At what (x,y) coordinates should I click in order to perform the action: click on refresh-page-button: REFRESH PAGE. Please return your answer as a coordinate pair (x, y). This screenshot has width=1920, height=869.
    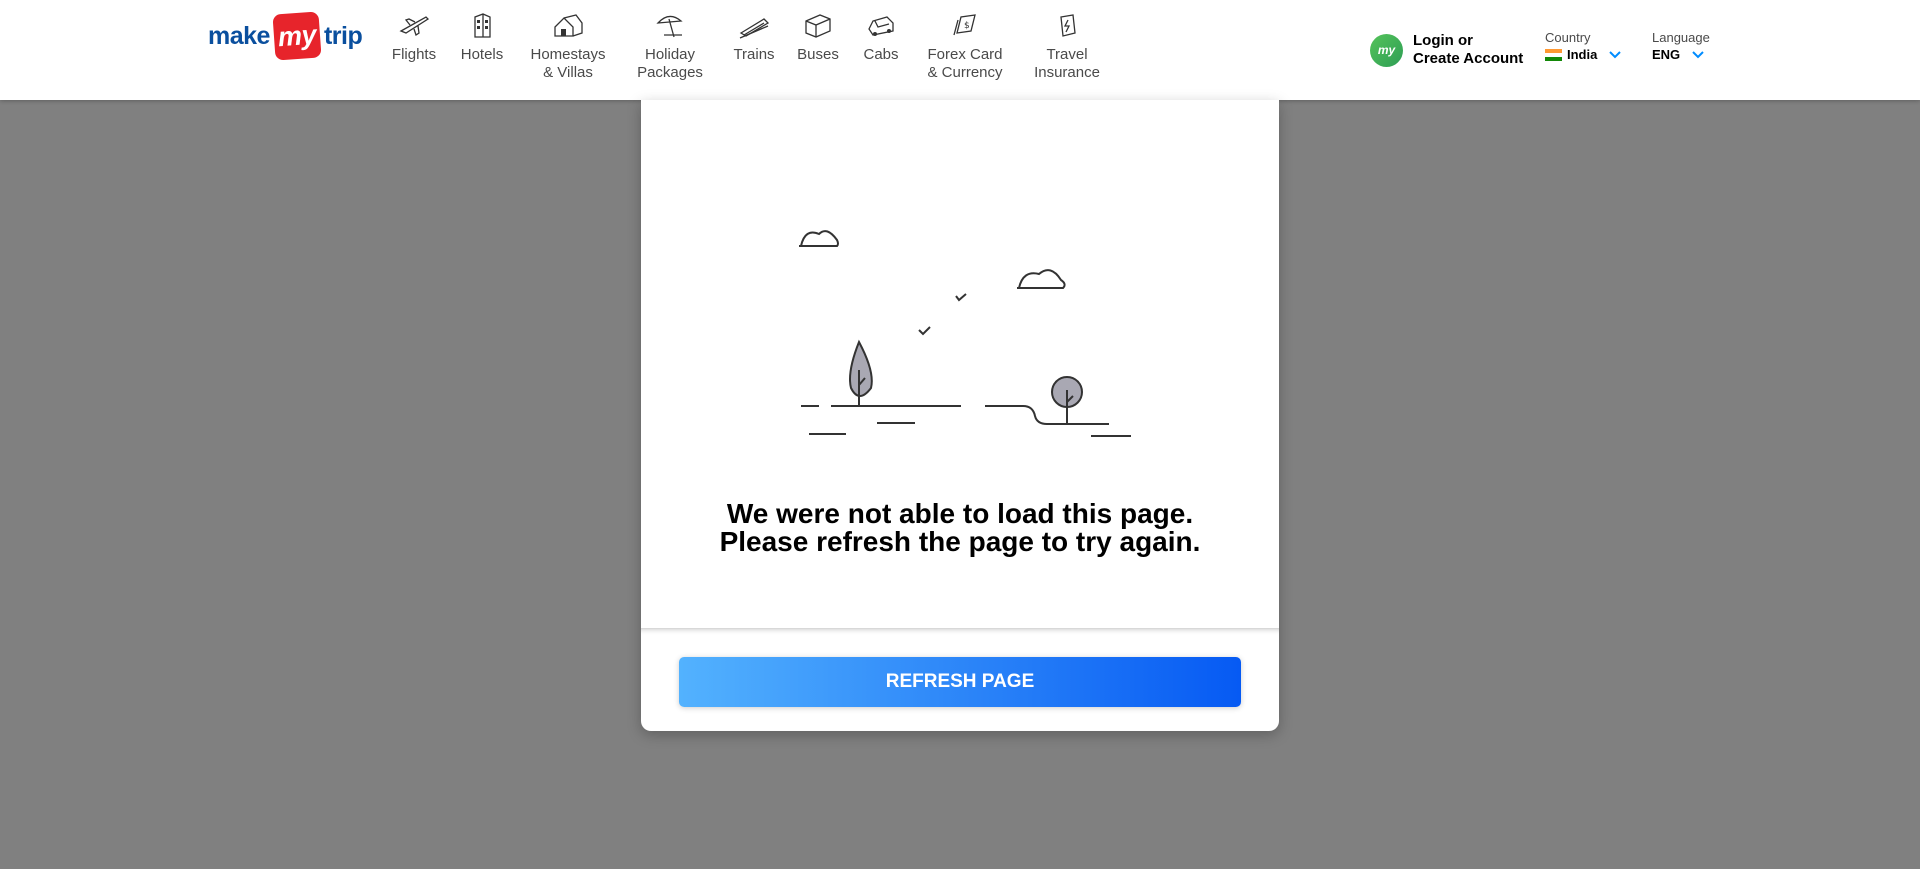
    Looking at the image, I should click on (960, 682).